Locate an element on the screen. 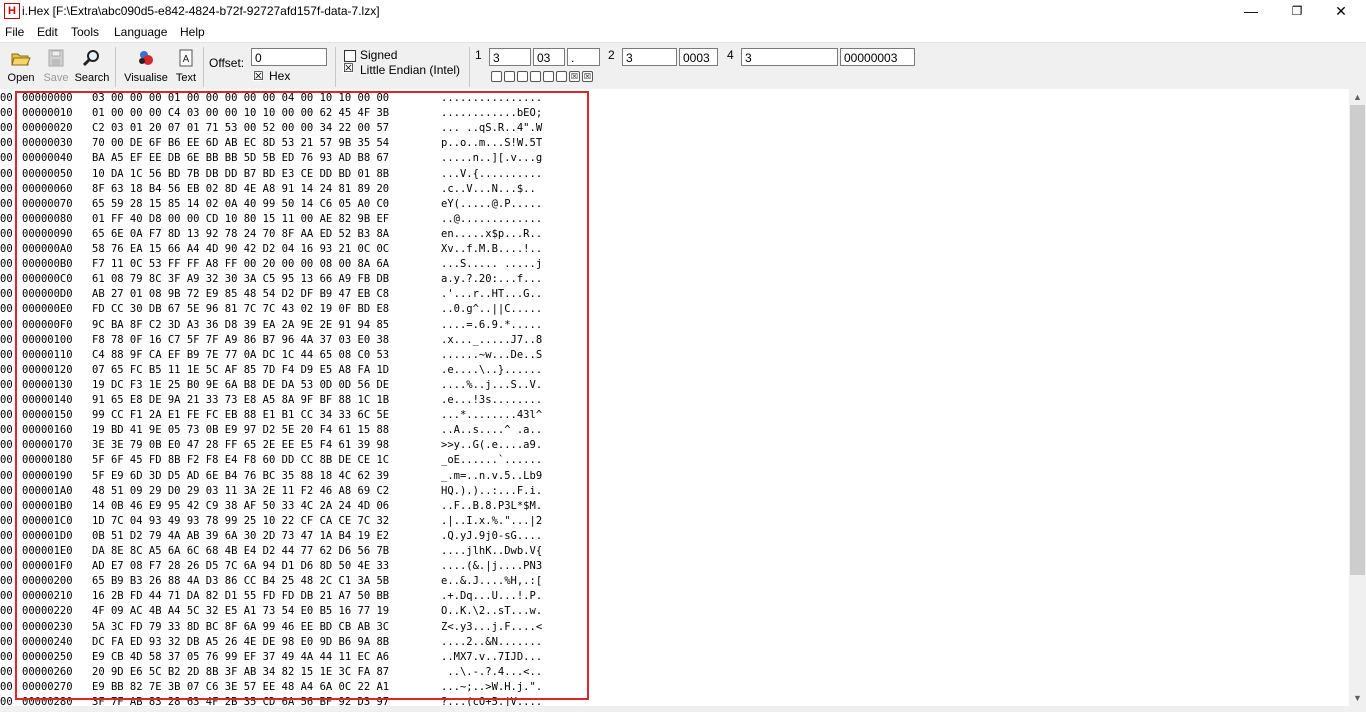  text-button: A Text is located at coordinates (186, 67).